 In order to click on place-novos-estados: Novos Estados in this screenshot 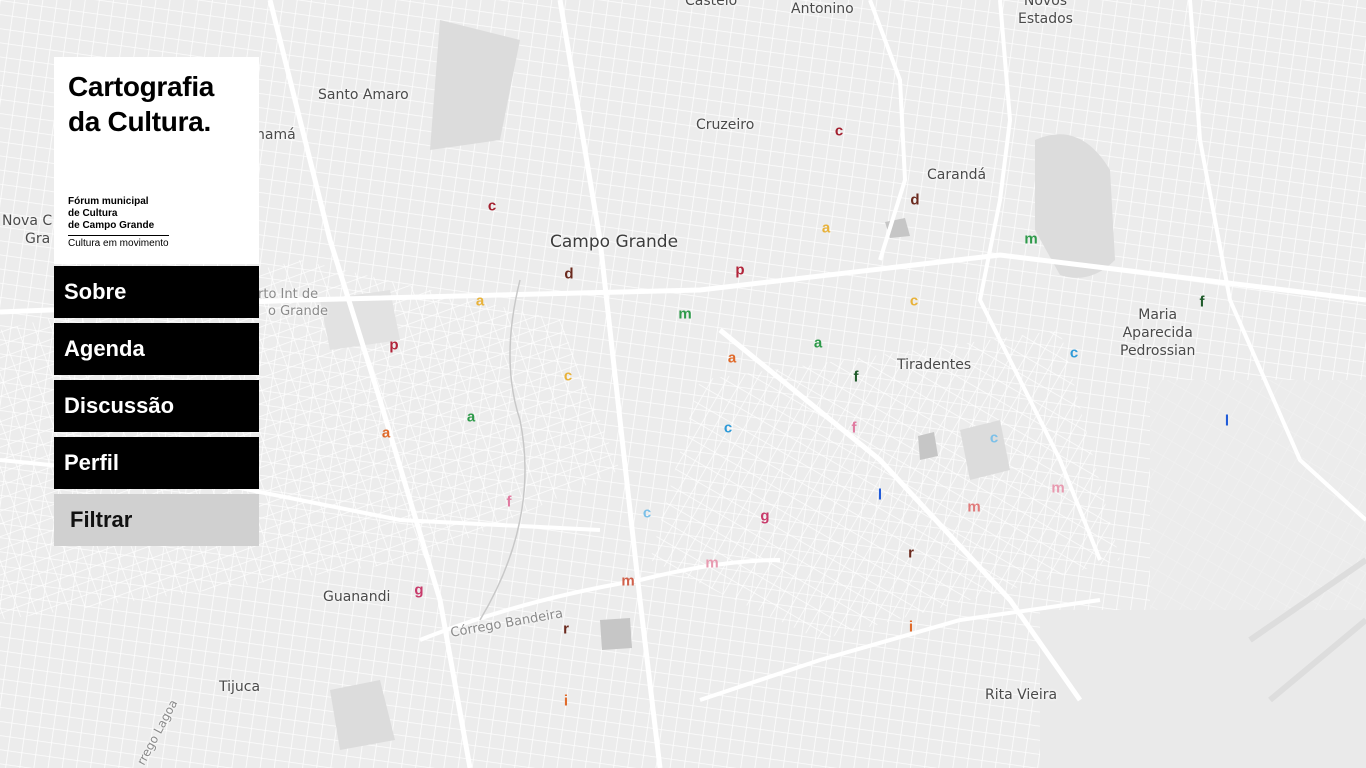, I will do `click(1045, 14)`.